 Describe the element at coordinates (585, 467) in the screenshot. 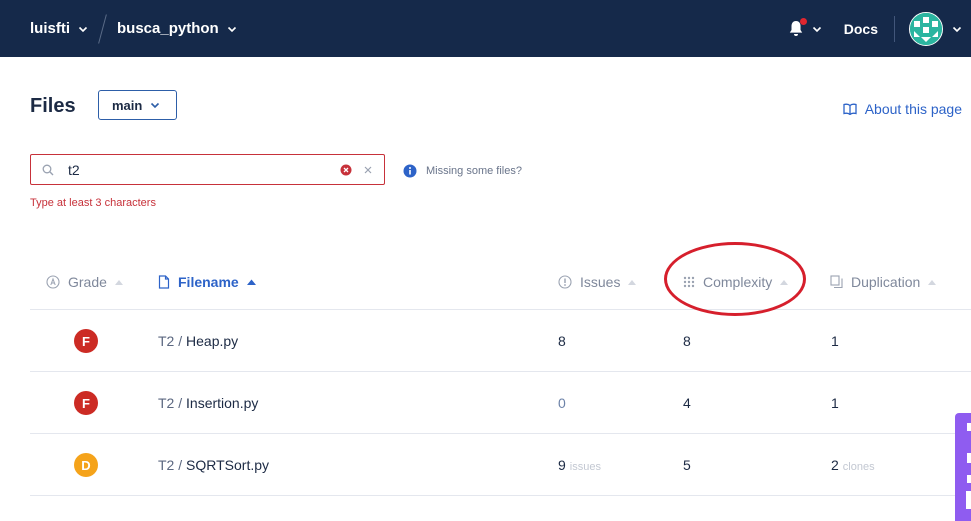

I see `issues-suffix: issues` at that location.